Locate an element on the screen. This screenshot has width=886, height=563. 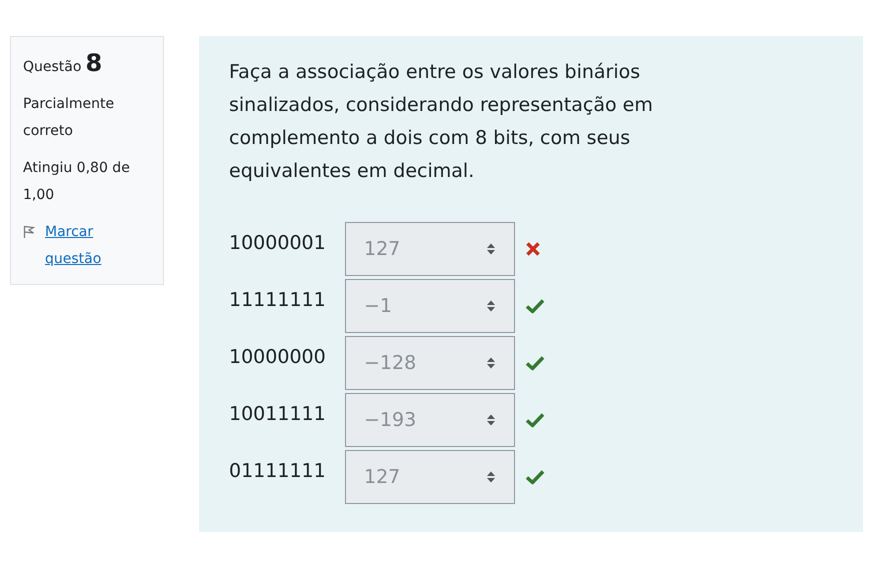
answer-select: −193 is located at coordinates (430, 420).